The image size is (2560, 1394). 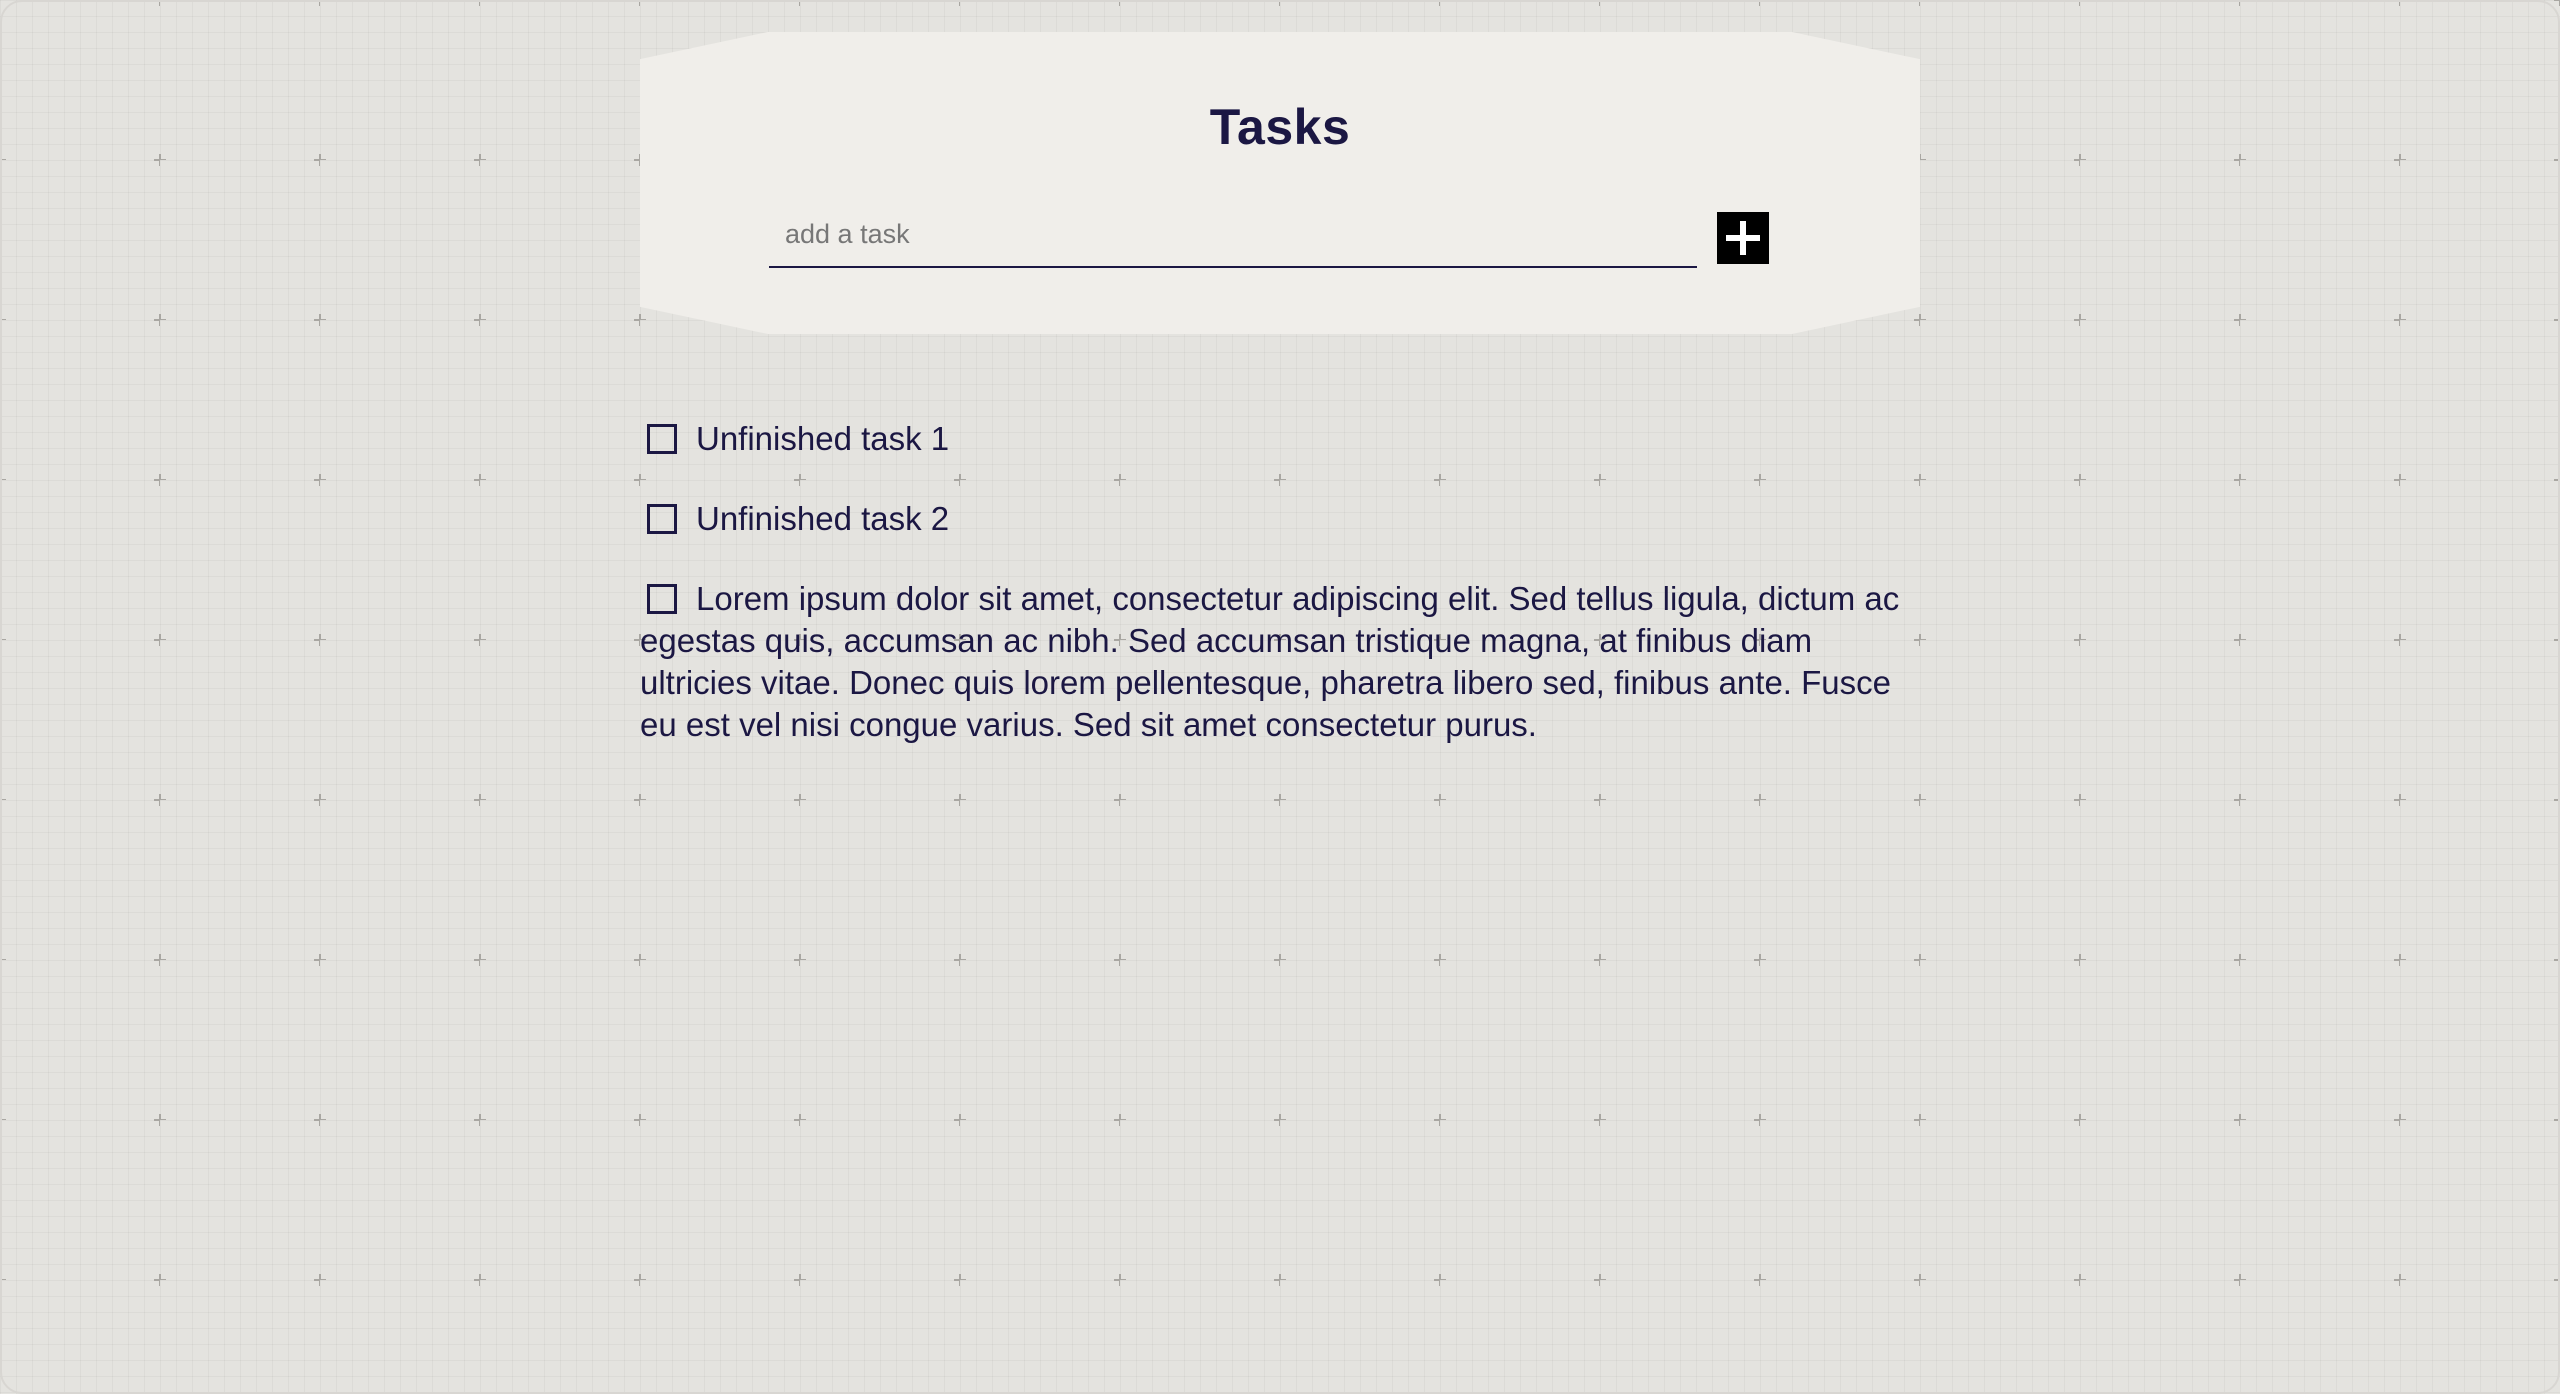 What do you see at coordinates (823, 438) in the screenshot?
I see `task-label: Unfinished task 1` at bounding box center [823, 438].